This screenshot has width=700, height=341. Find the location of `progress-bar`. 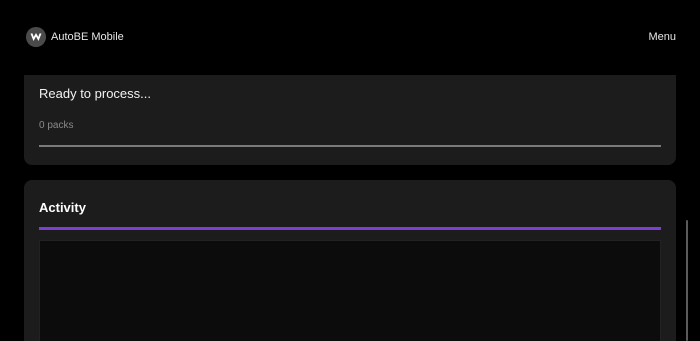

progress-bar is located at coordinates (350, 146).